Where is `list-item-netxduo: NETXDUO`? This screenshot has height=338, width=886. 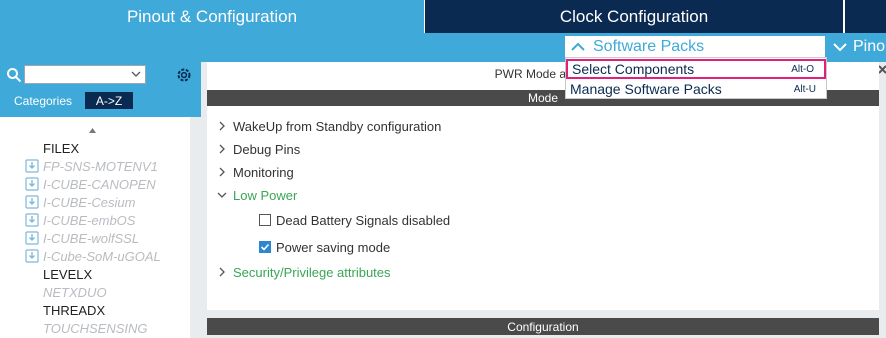 list-item-netxduo: NETXDUO is located at coordinates (75, 292).